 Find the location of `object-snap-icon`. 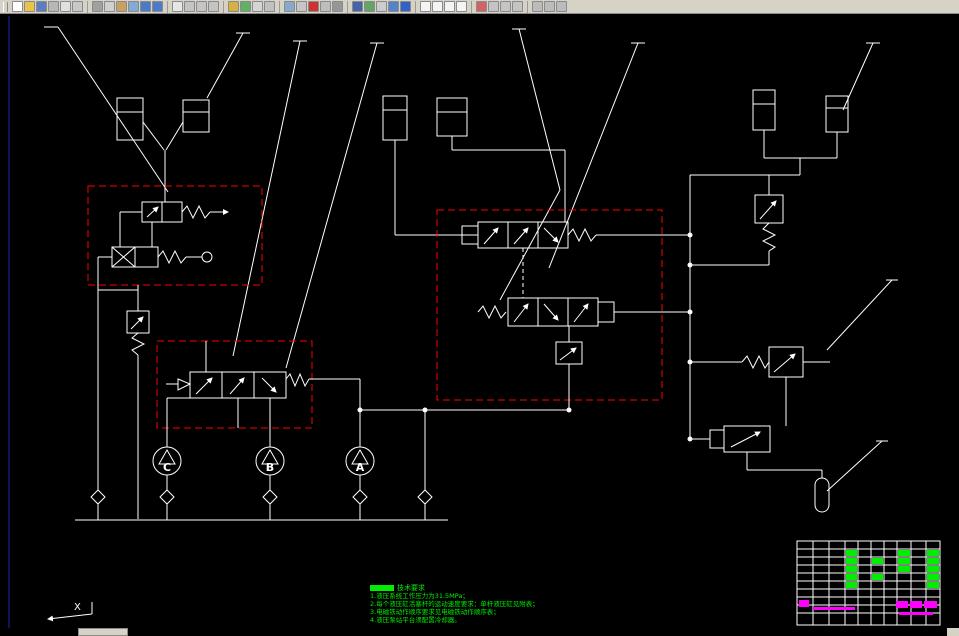

object-snap-icon is located at coordinates (549, 6).